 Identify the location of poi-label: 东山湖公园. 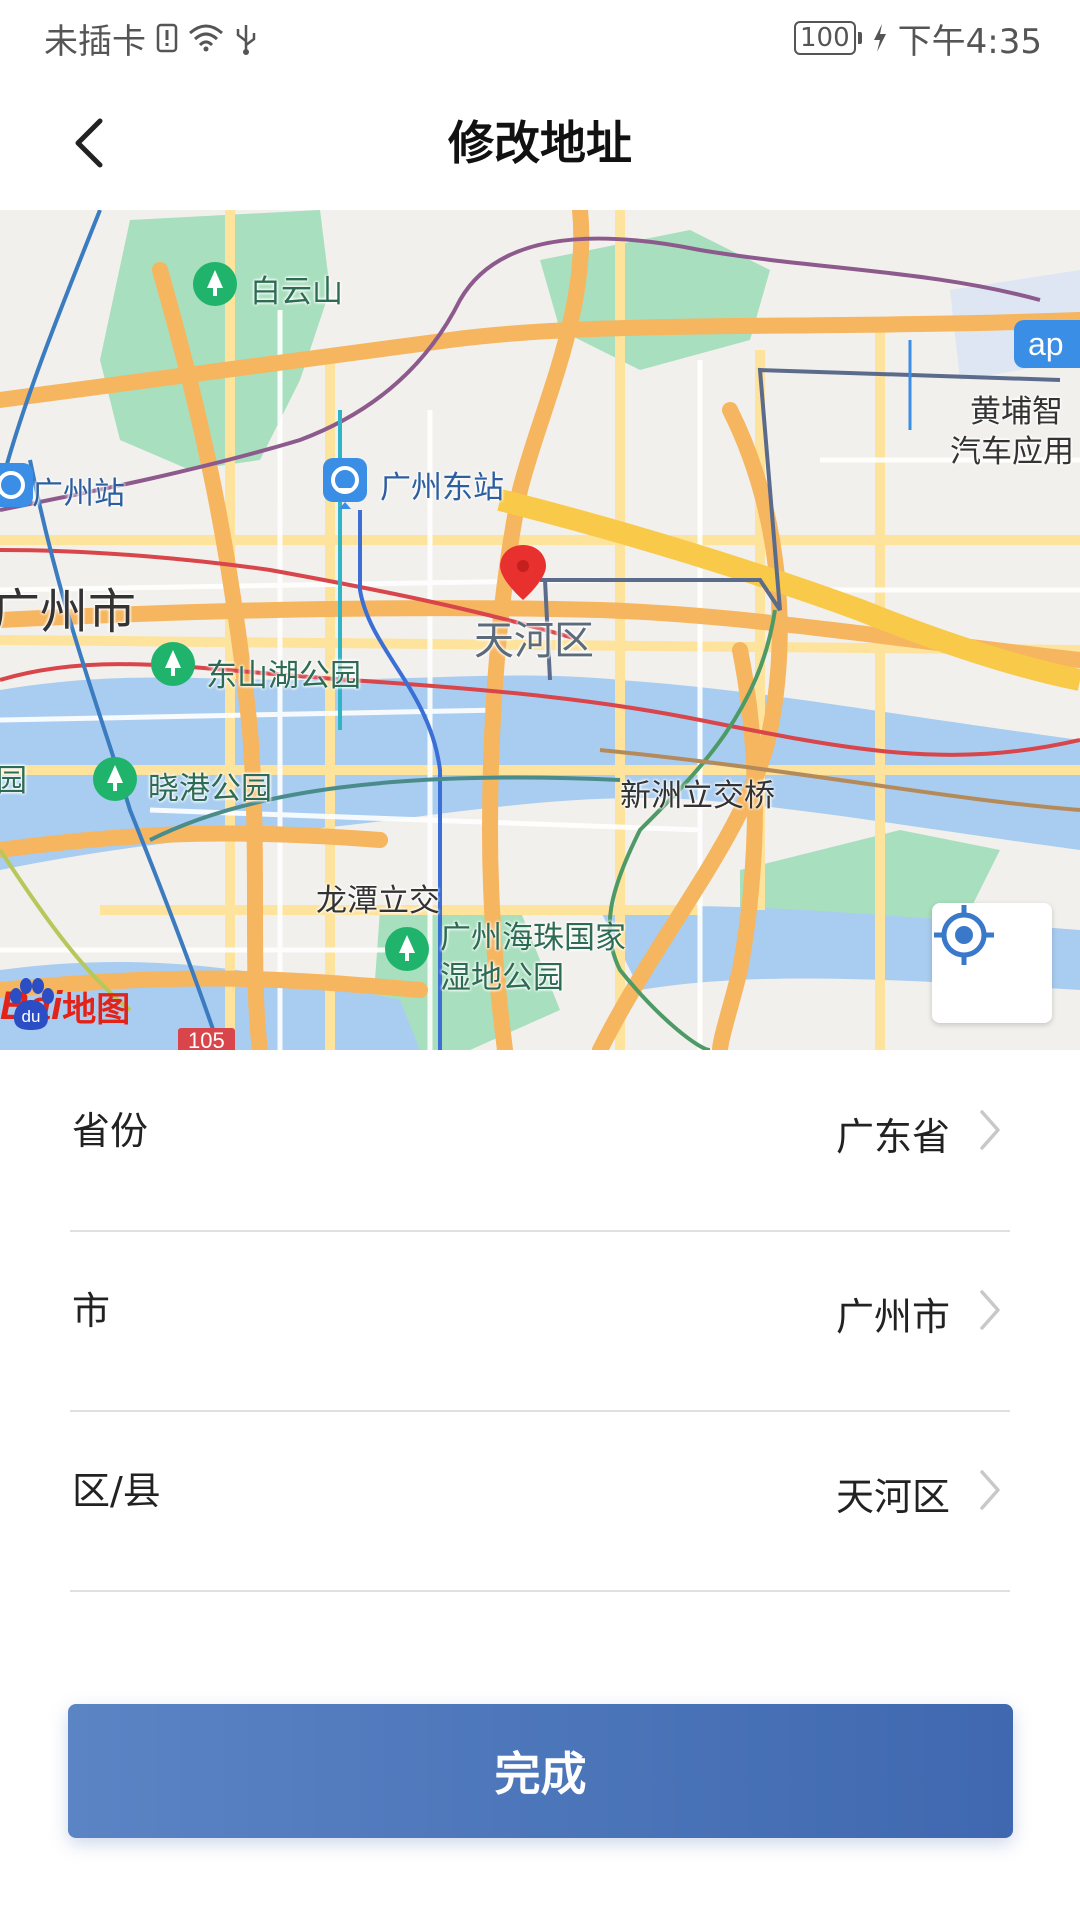
(283, 672).